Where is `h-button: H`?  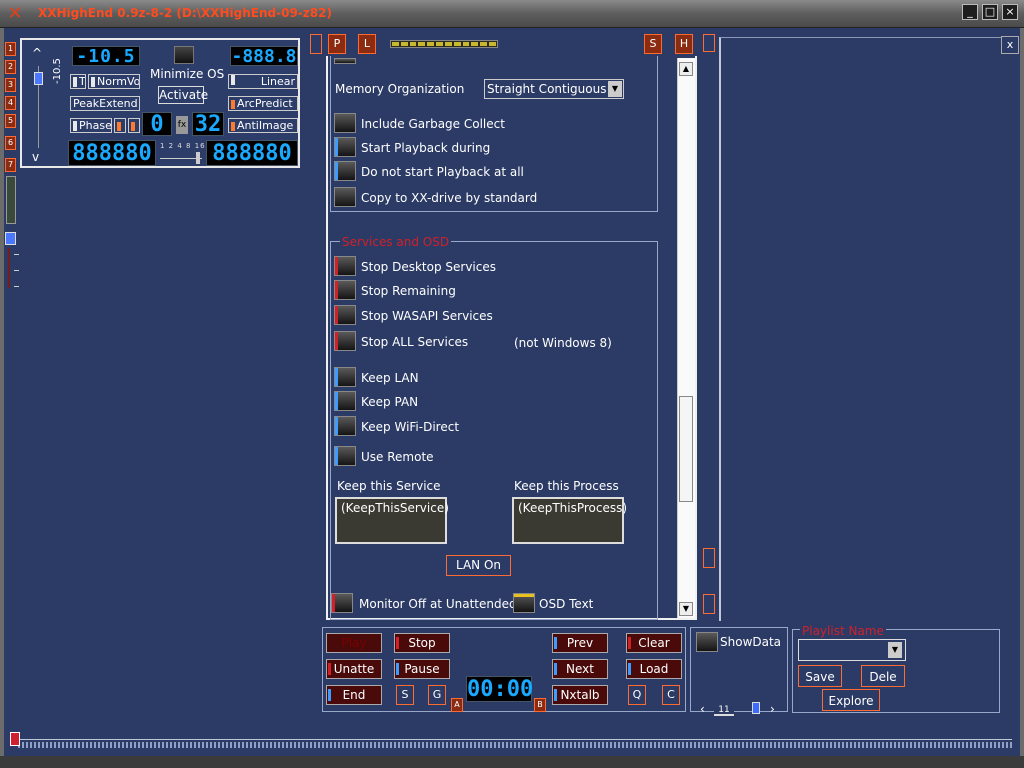
h-button: H is located at coordinates (684, 44).